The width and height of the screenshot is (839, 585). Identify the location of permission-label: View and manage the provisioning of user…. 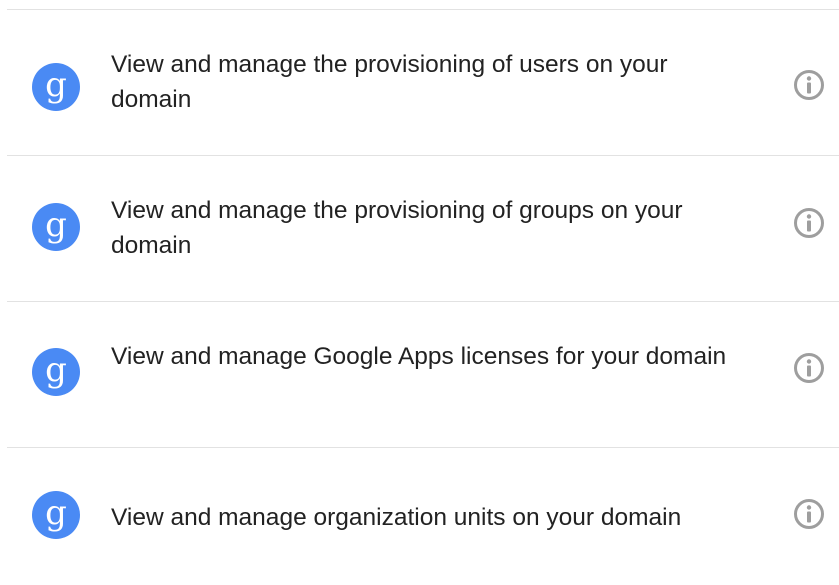
(389, 82).